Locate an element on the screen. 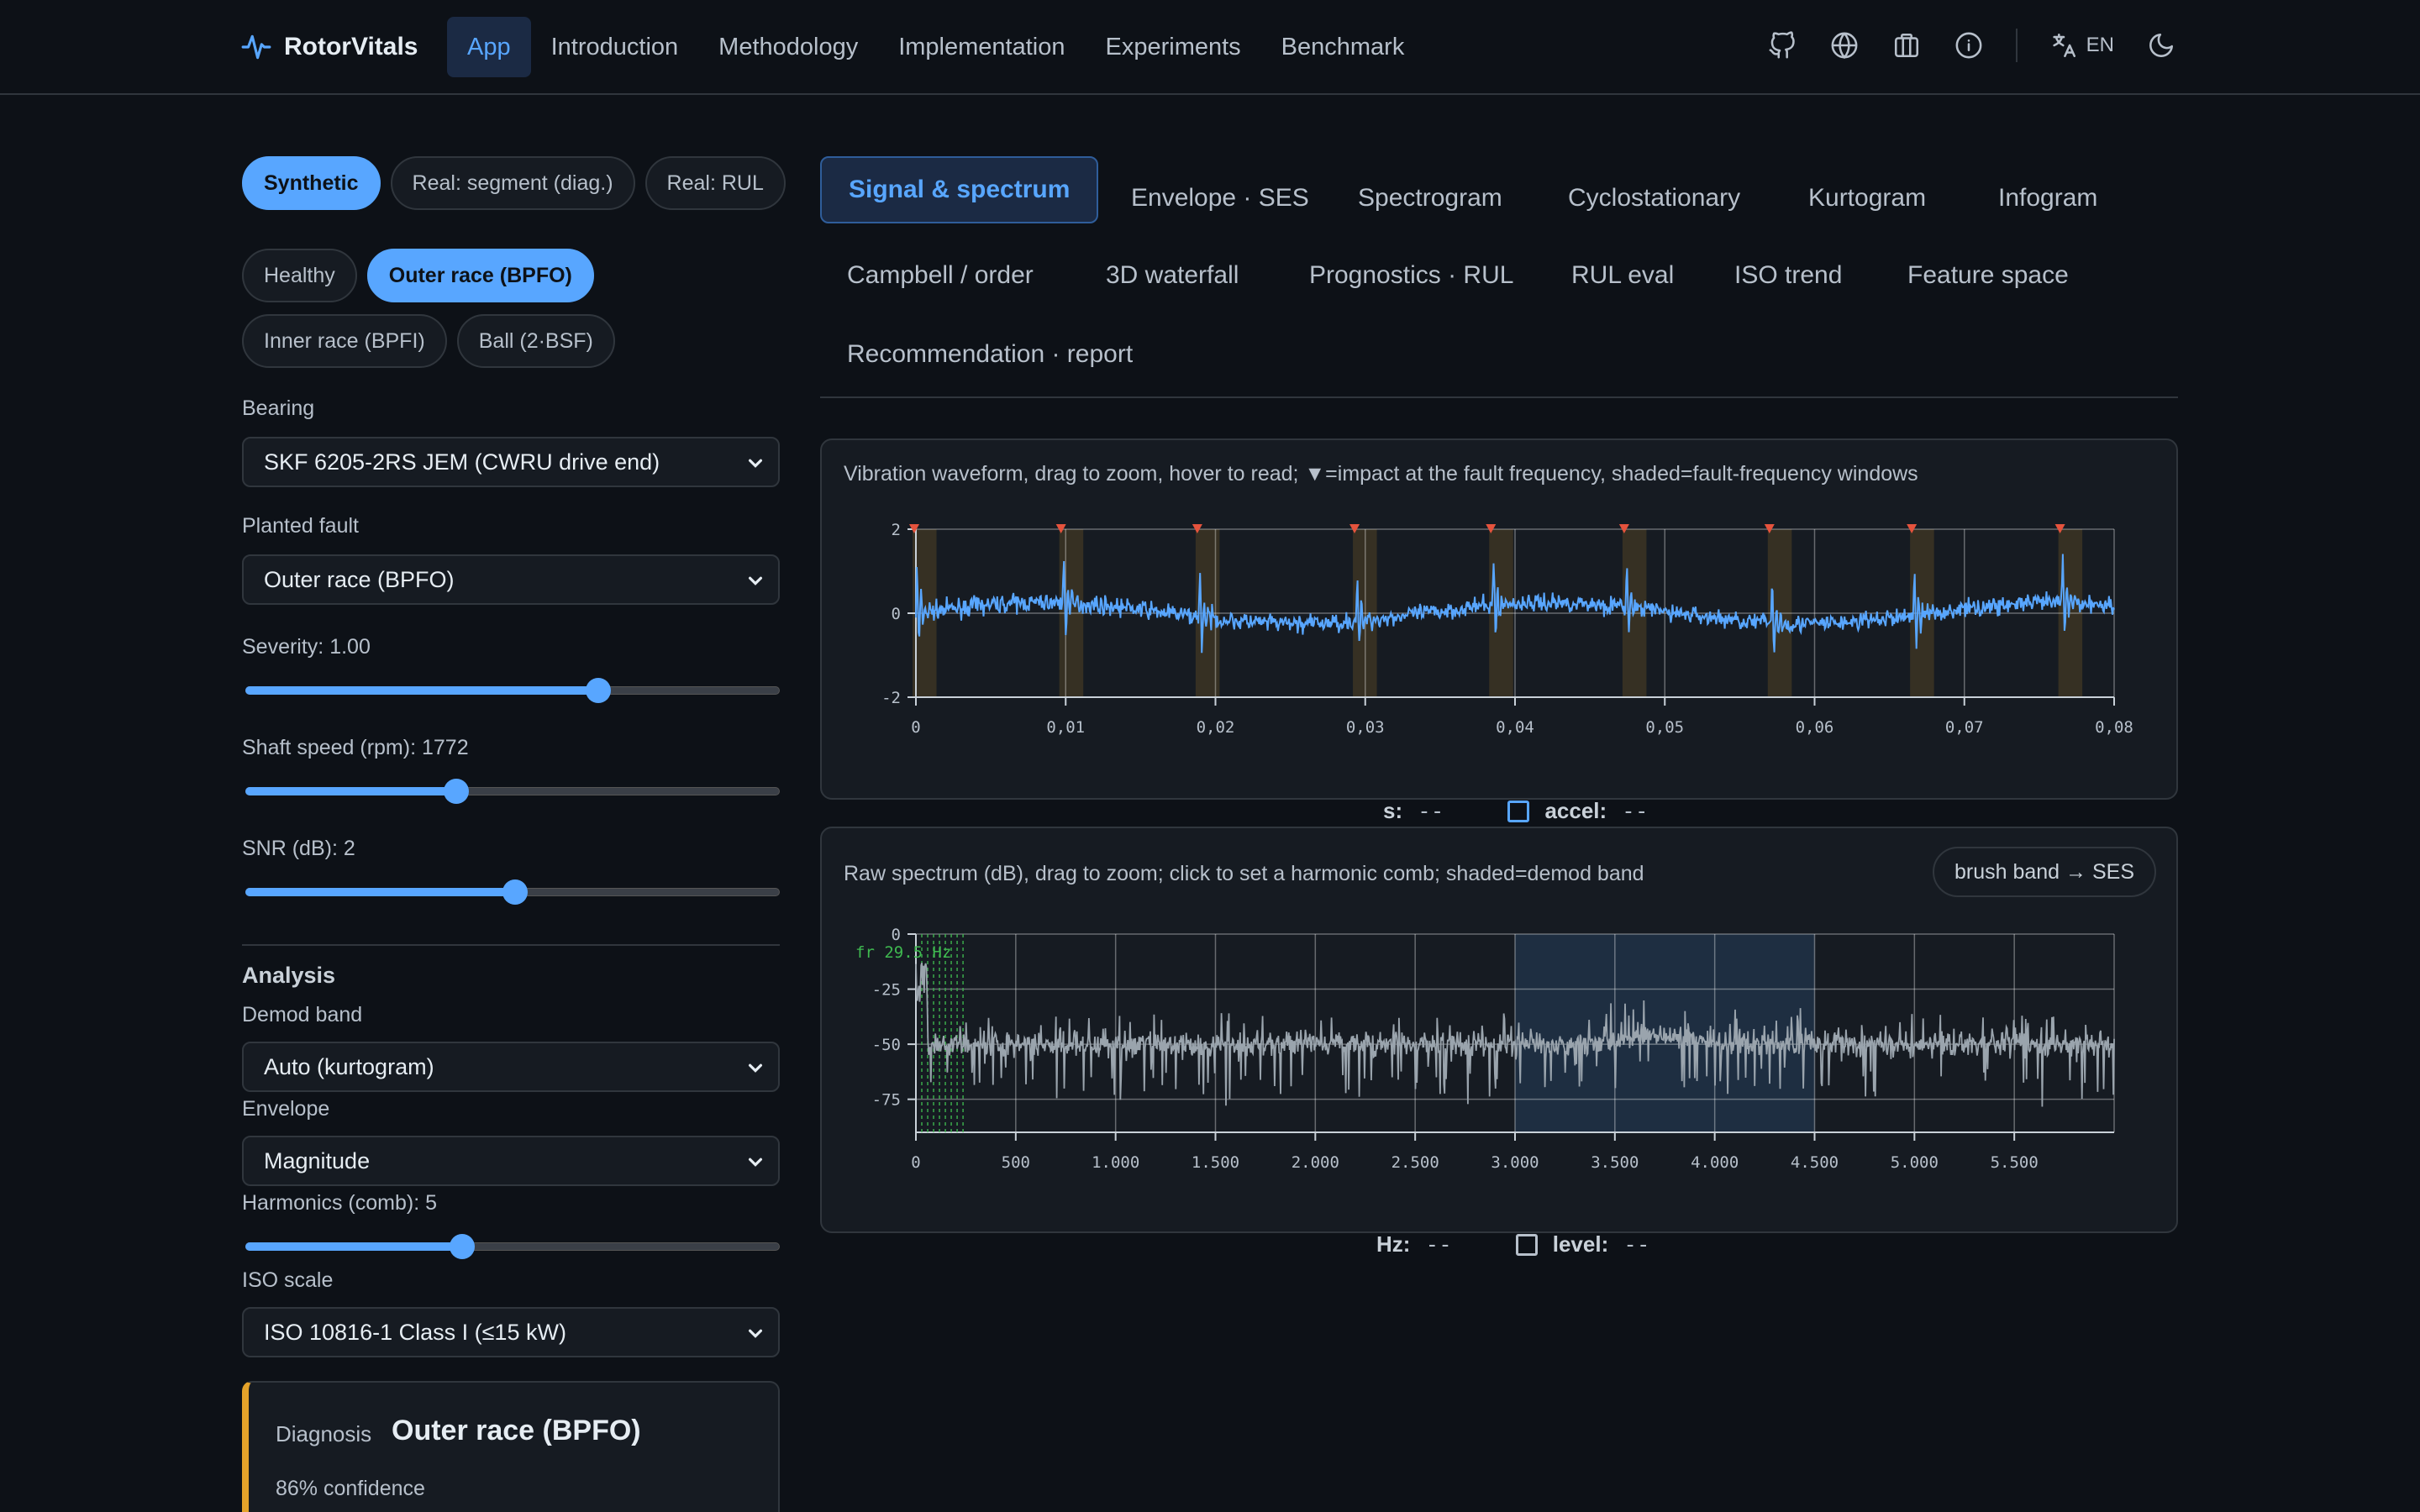 The height and width of the screenshot is (1512, 2420). tab-envelope-ses: Envelope · SES is located at coordinates (1220, 198).